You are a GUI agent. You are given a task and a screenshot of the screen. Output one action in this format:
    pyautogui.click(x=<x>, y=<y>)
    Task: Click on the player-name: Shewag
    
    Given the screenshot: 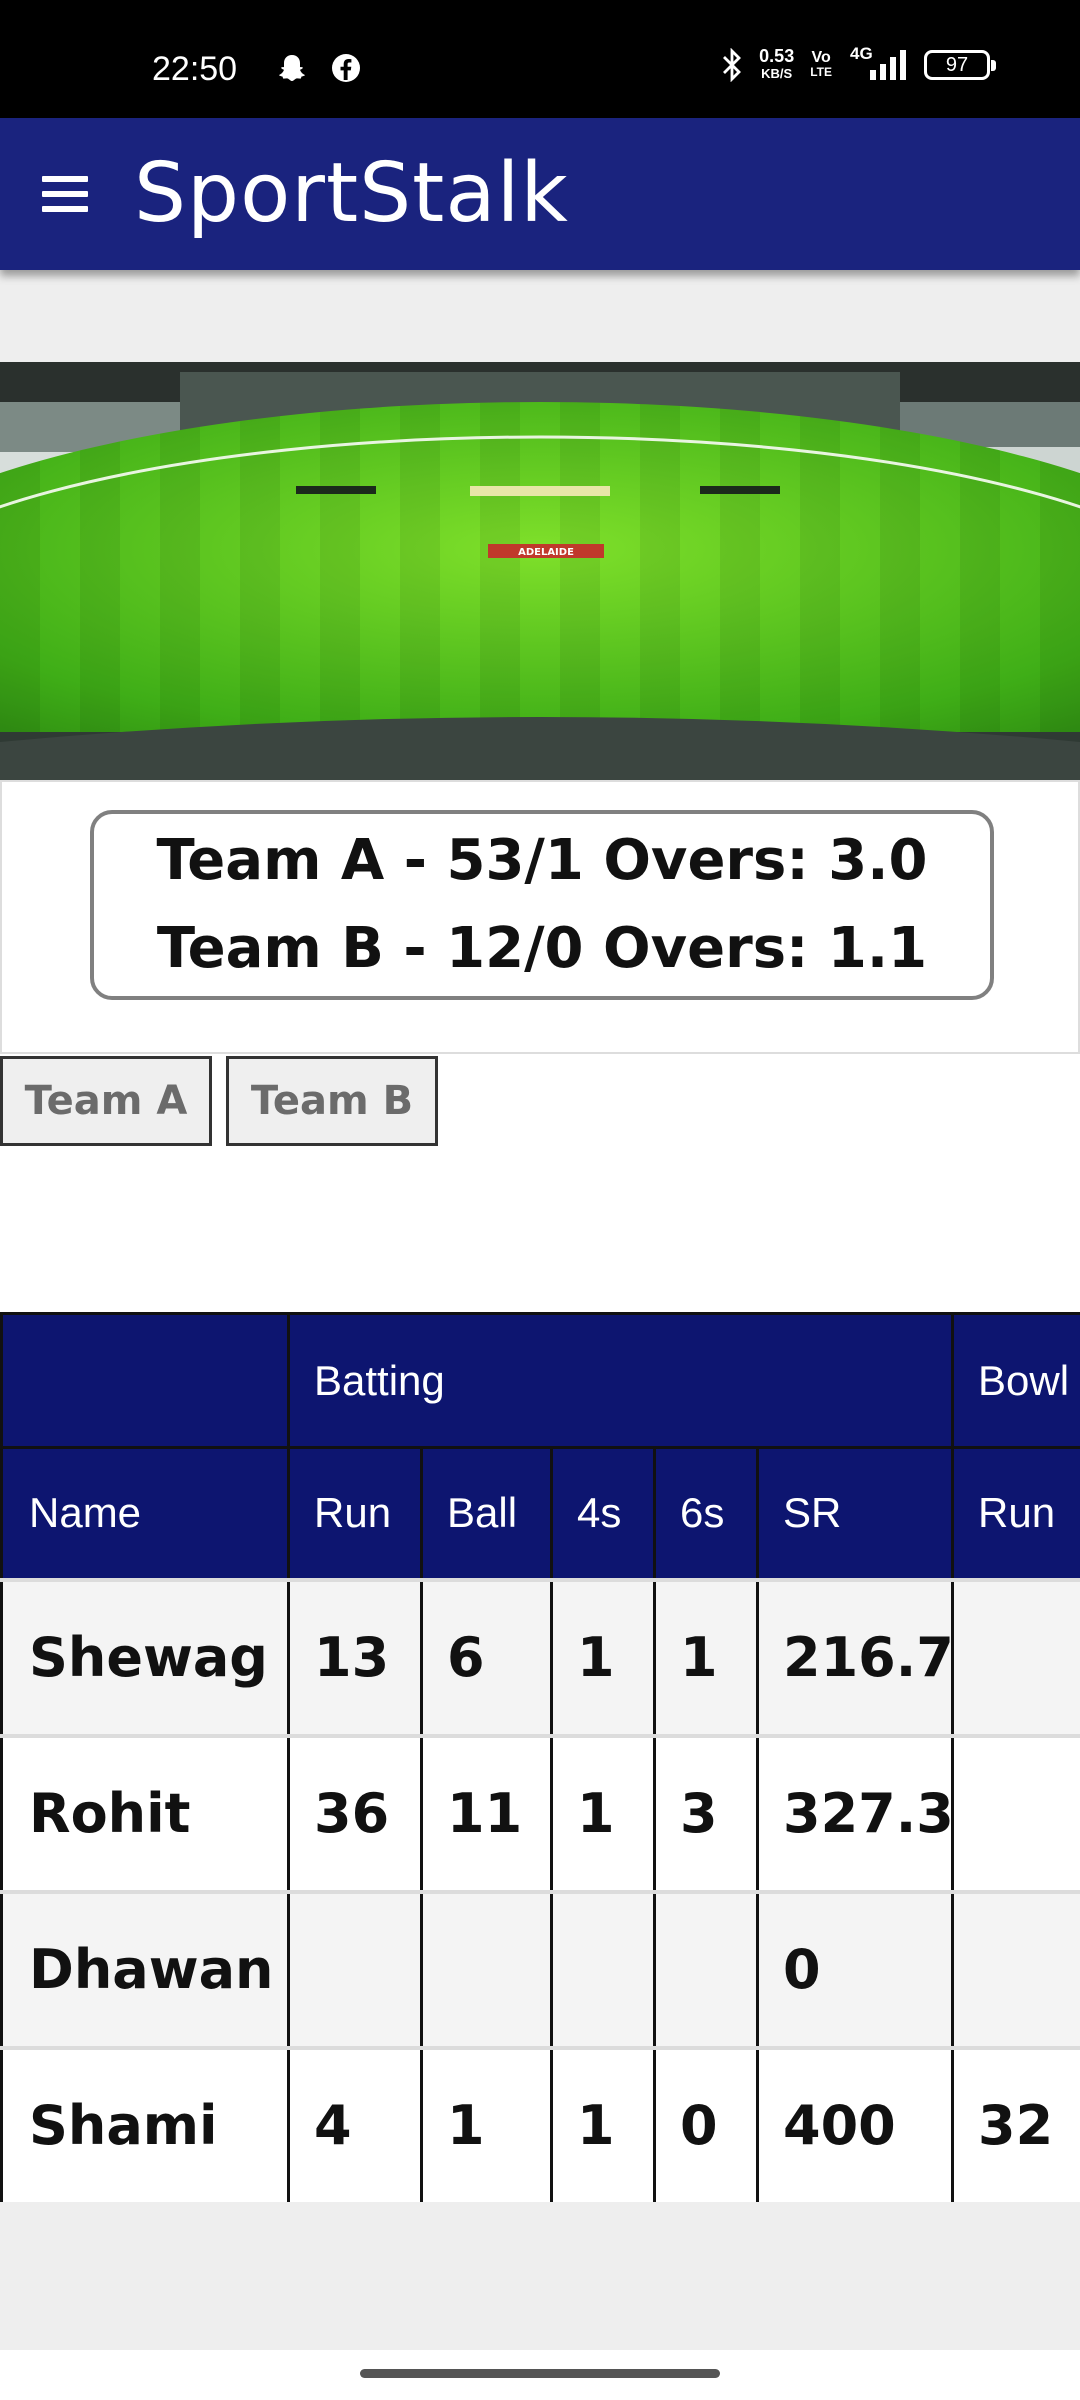 What is the action you would take?
    pyautogui.click(x=145, y=1657)
    